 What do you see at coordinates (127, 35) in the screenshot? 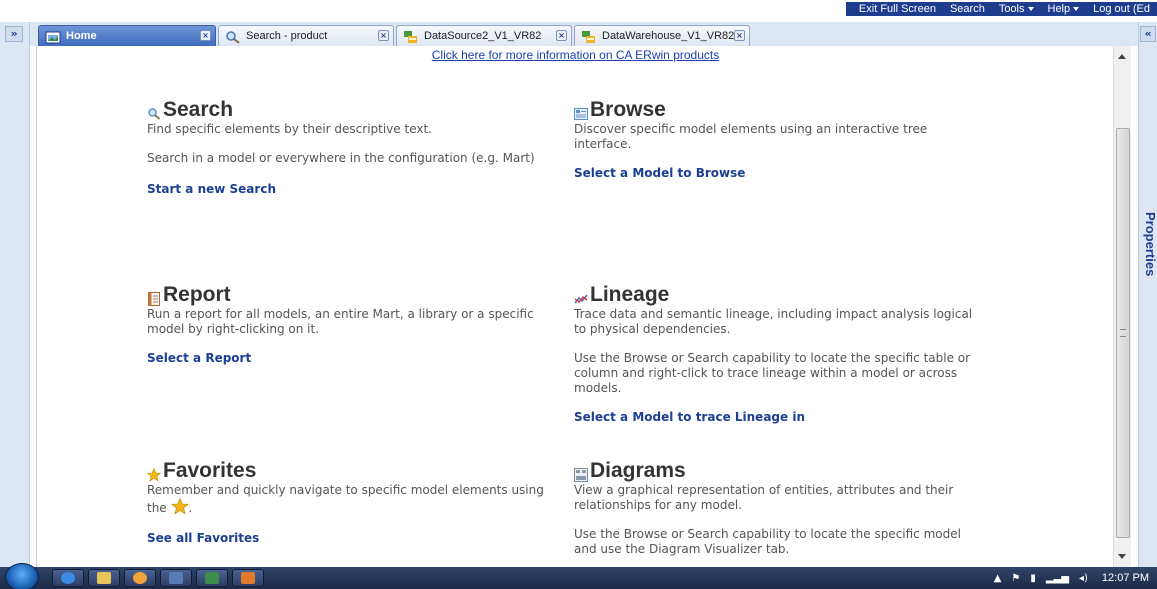
I see `tab-home: Home ×` at bounding box center [127, 35].